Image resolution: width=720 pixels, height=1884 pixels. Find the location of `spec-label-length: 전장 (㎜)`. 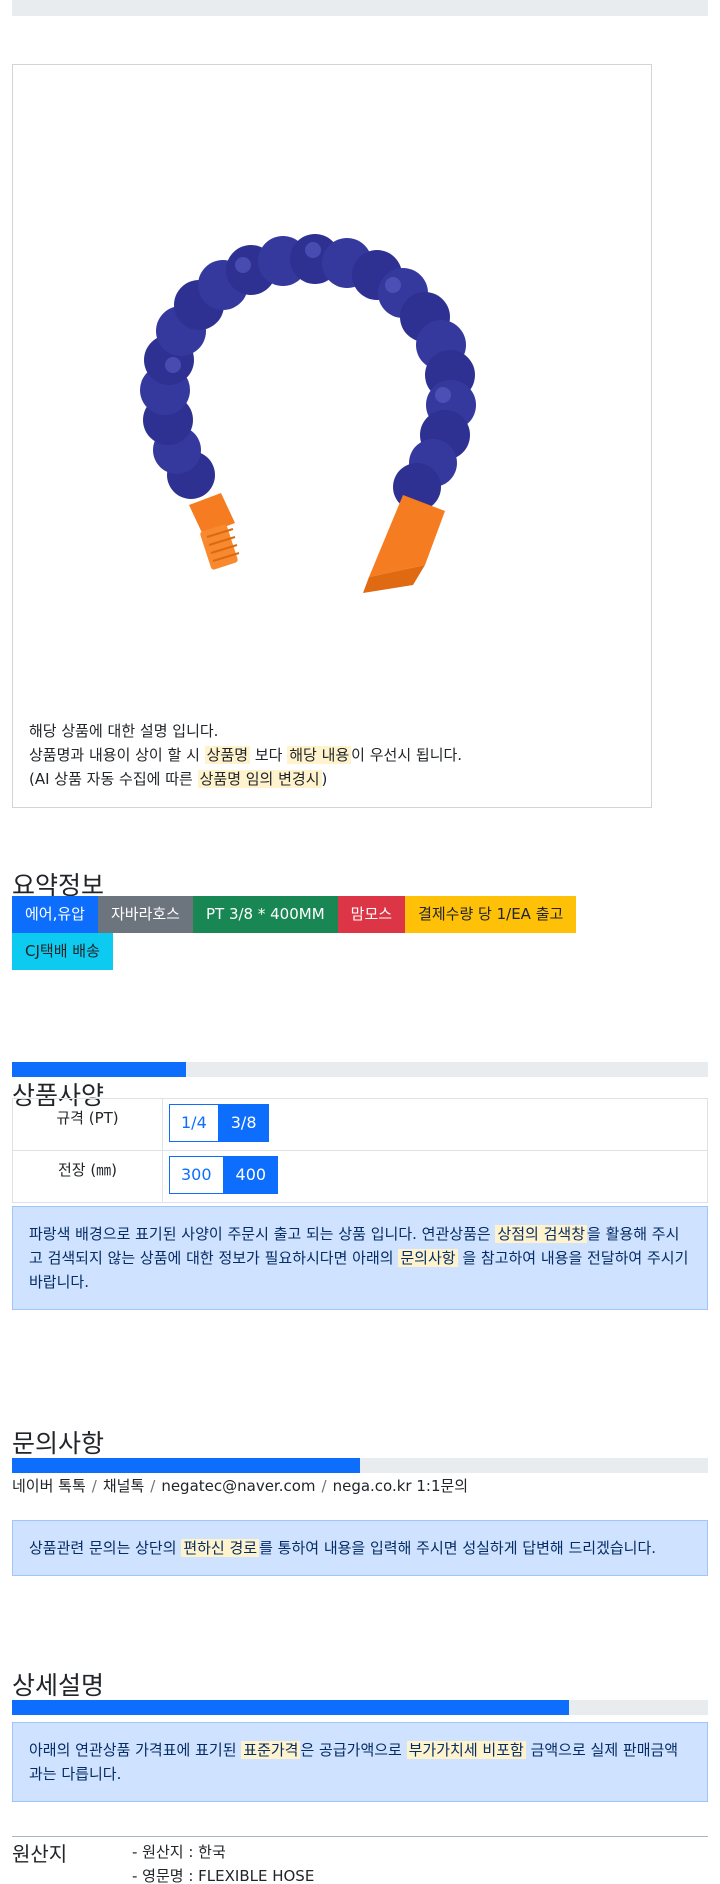

spec-label-length: 전장 (㎜) is located at coordinates (87, 1176).